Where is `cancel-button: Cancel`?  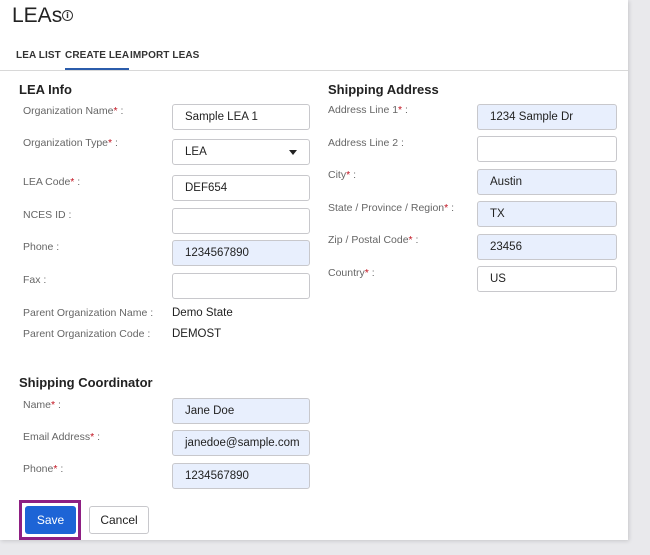 cancel-button: Cancel is located at coordinates (119, 520).